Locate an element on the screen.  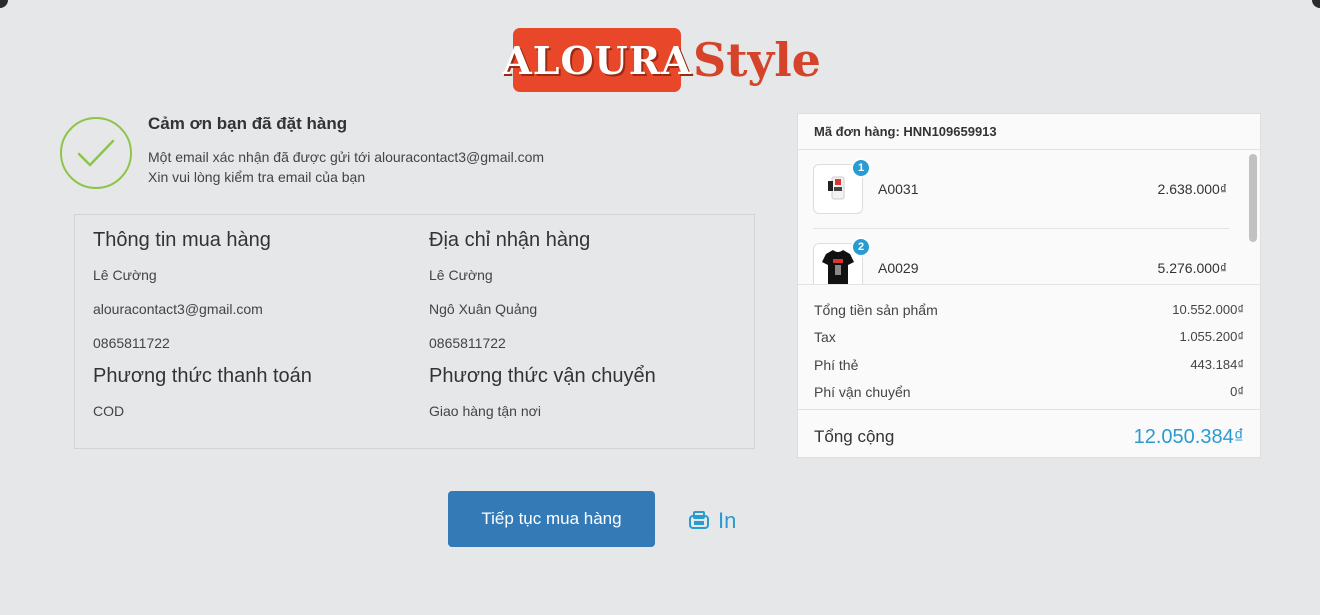
product-price: 5.276.000₫ is located at coordinates (1192, 268).